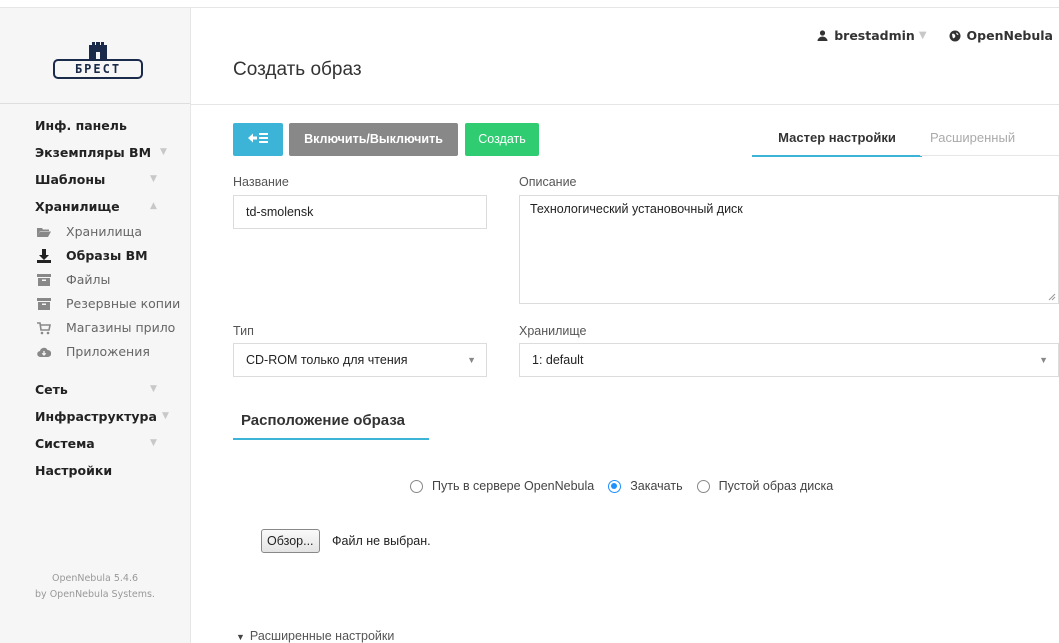 This screenshot has height=643, width=1059. What do you see at coordinates (553, 331) in the screenshot?
I see `datastore-label: Хранилище` at bounding box center [553, 331].